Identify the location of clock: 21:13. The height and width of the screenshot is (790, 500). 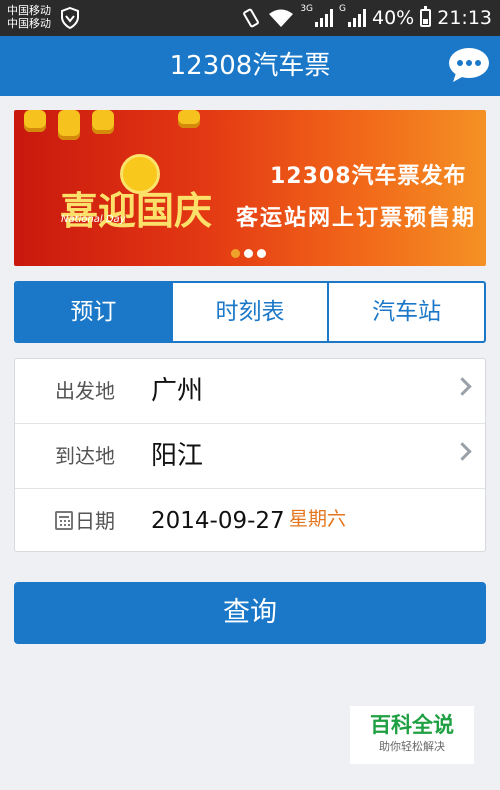
(464, 18).